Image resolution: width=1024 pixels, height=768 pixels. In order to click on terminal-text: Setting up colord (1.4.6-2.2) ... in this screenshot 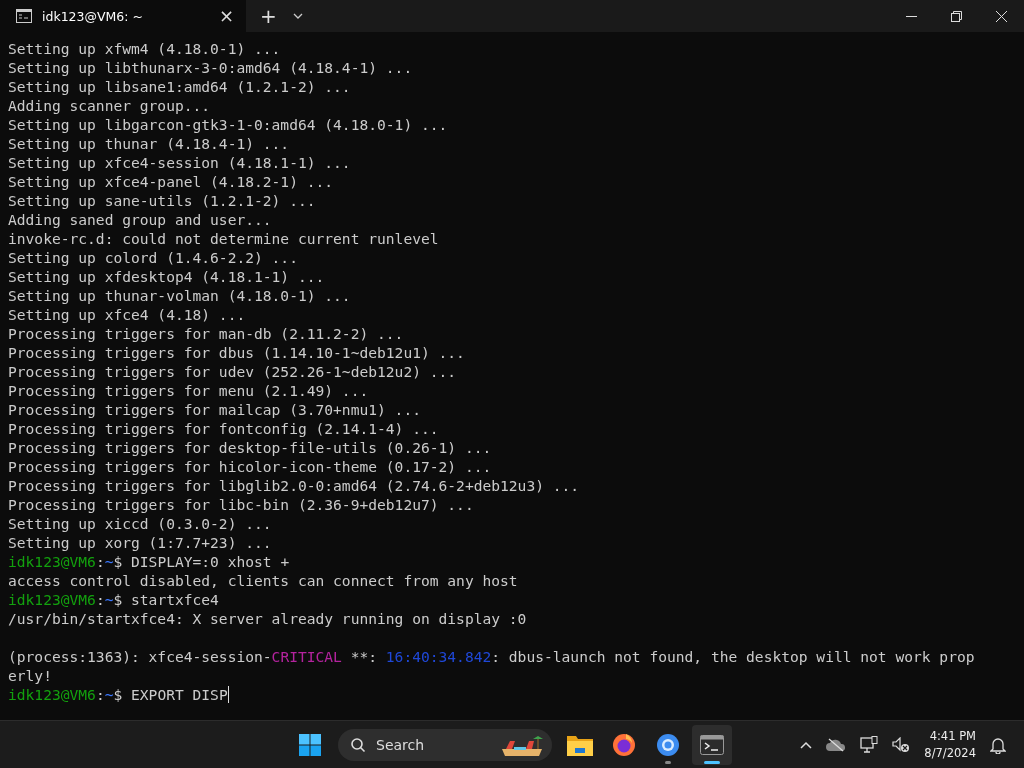, I will do `click(153, 257)`.